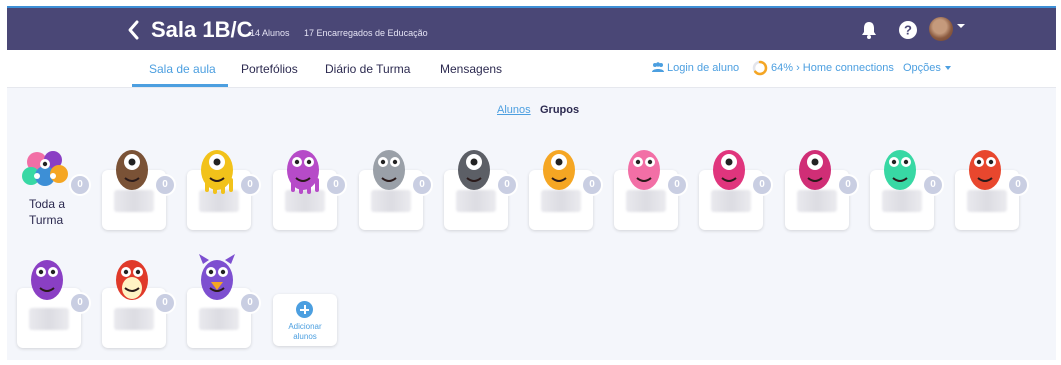  What do you see at coordinates (180, 85) in the screenshot?
I see `active-tab-indicator` at bounding box center [180, 85].